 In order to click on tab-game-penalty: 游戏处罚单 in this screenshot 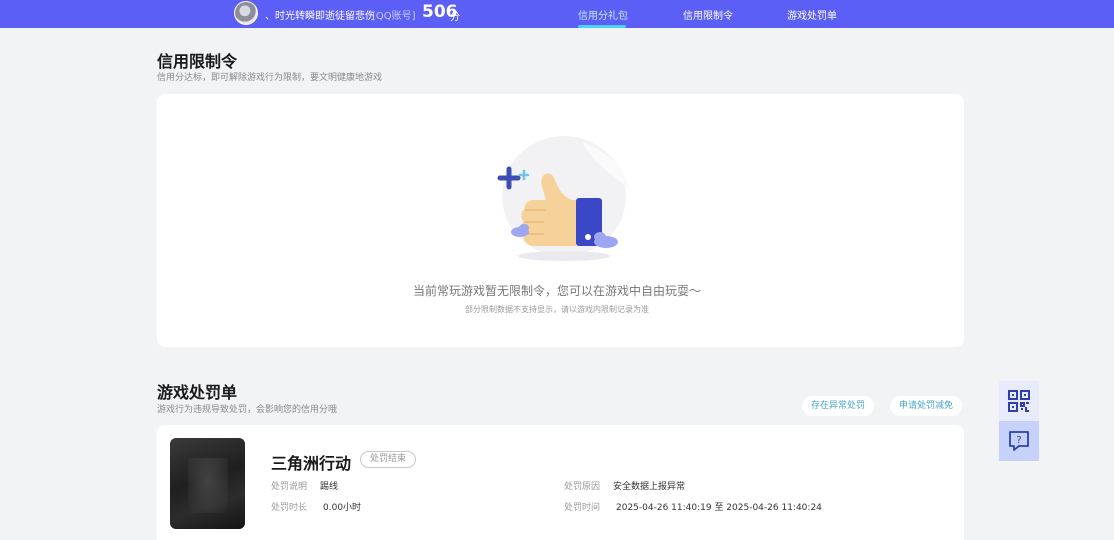, I will do `click(812, 14)`.